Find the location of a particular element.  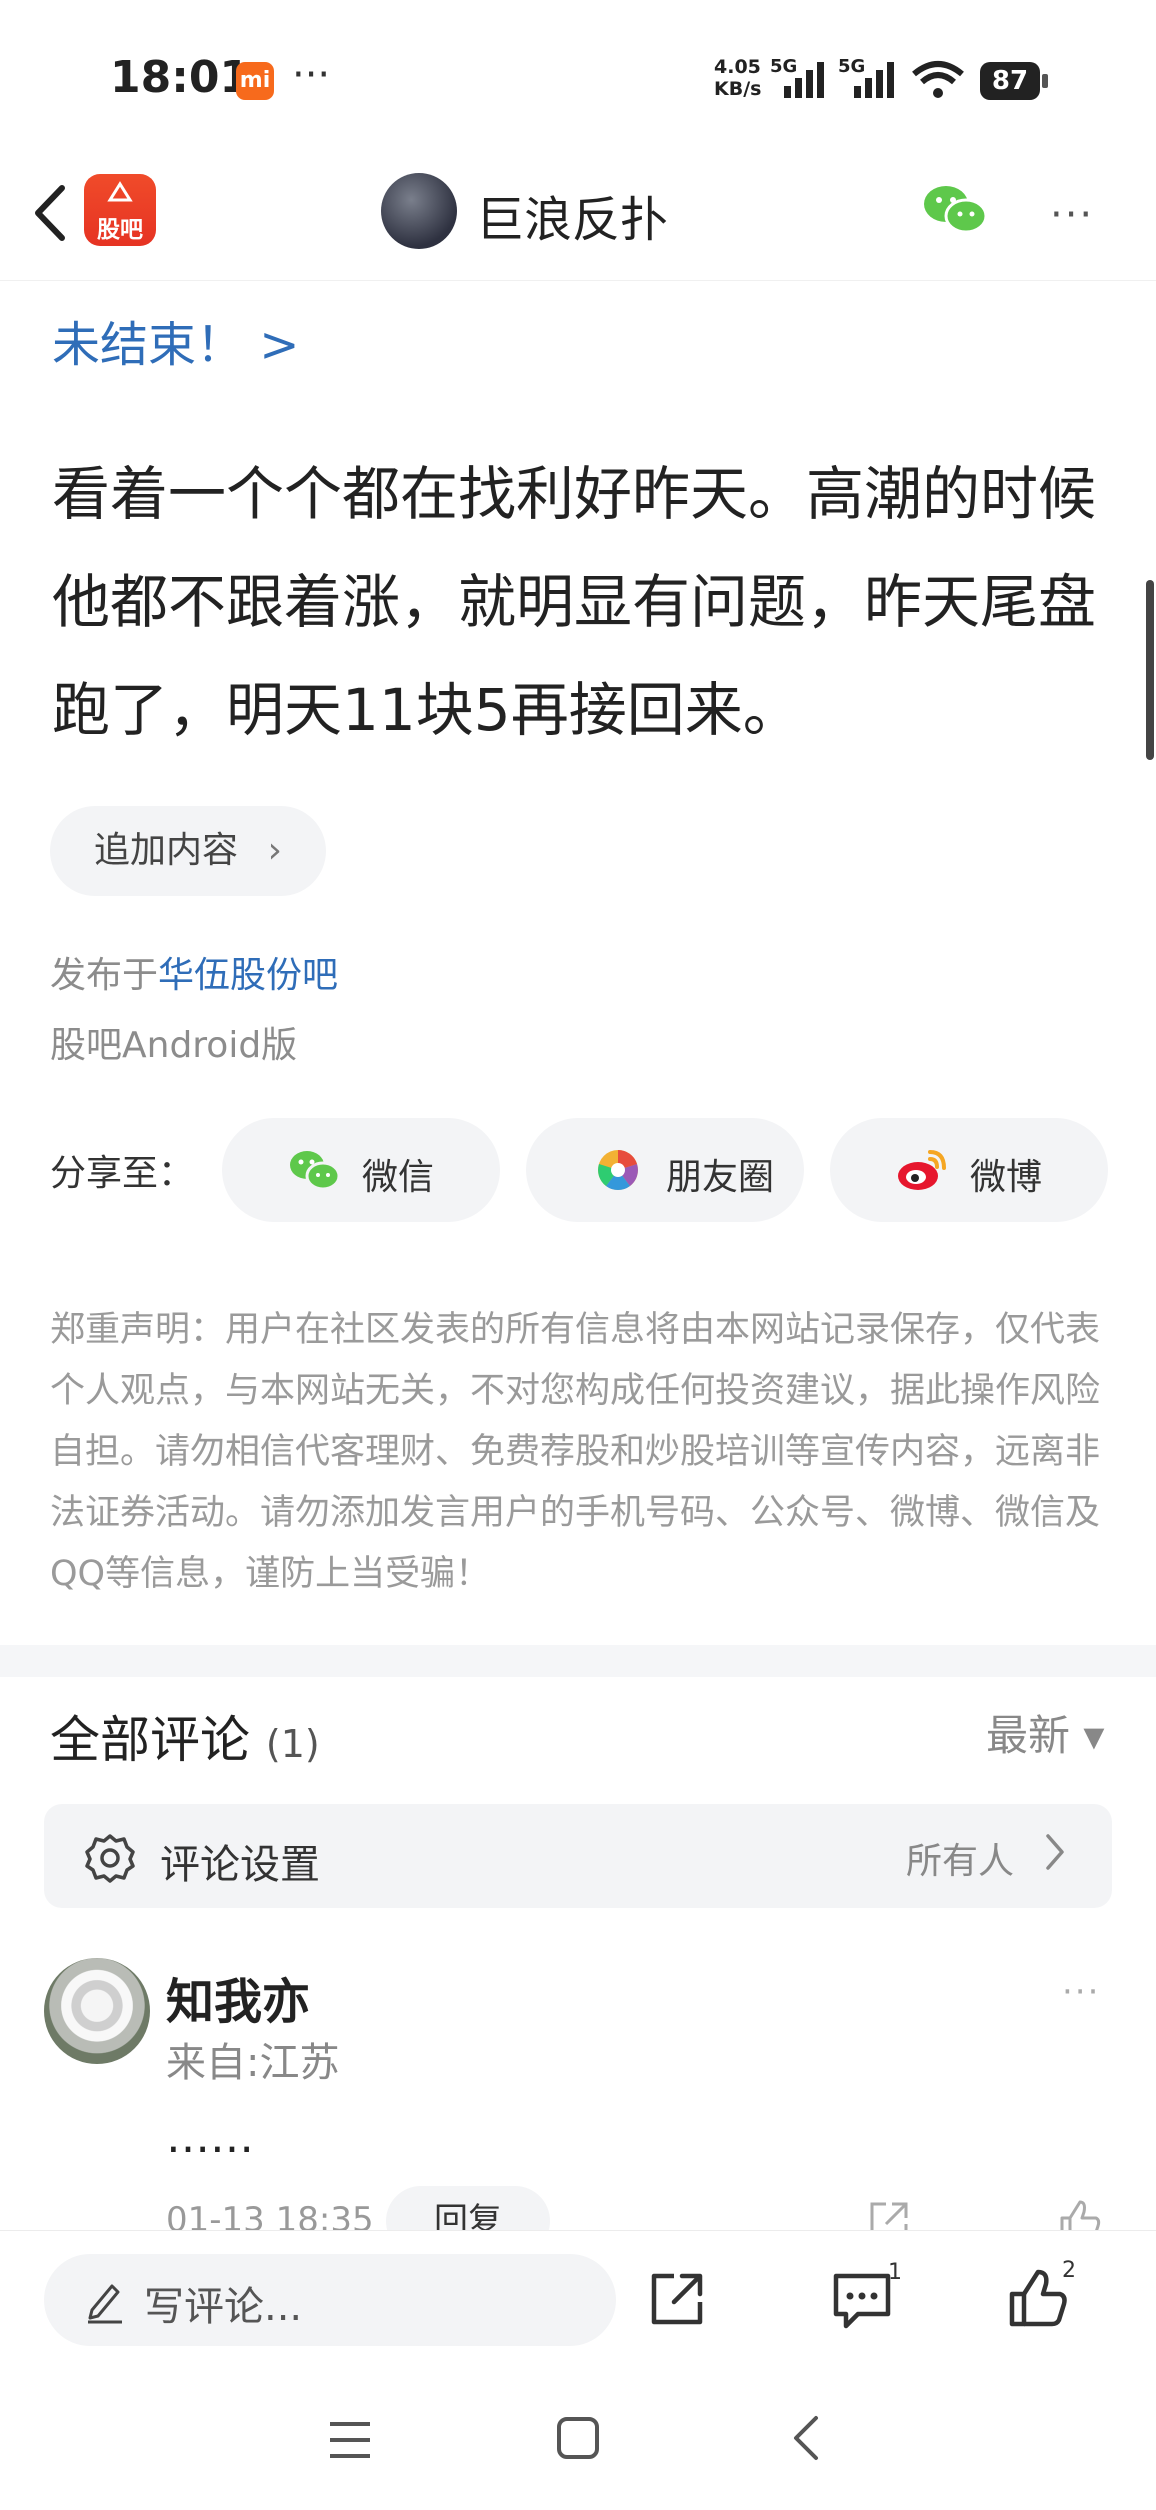

home-icon is located at coordinates (578, 2438).